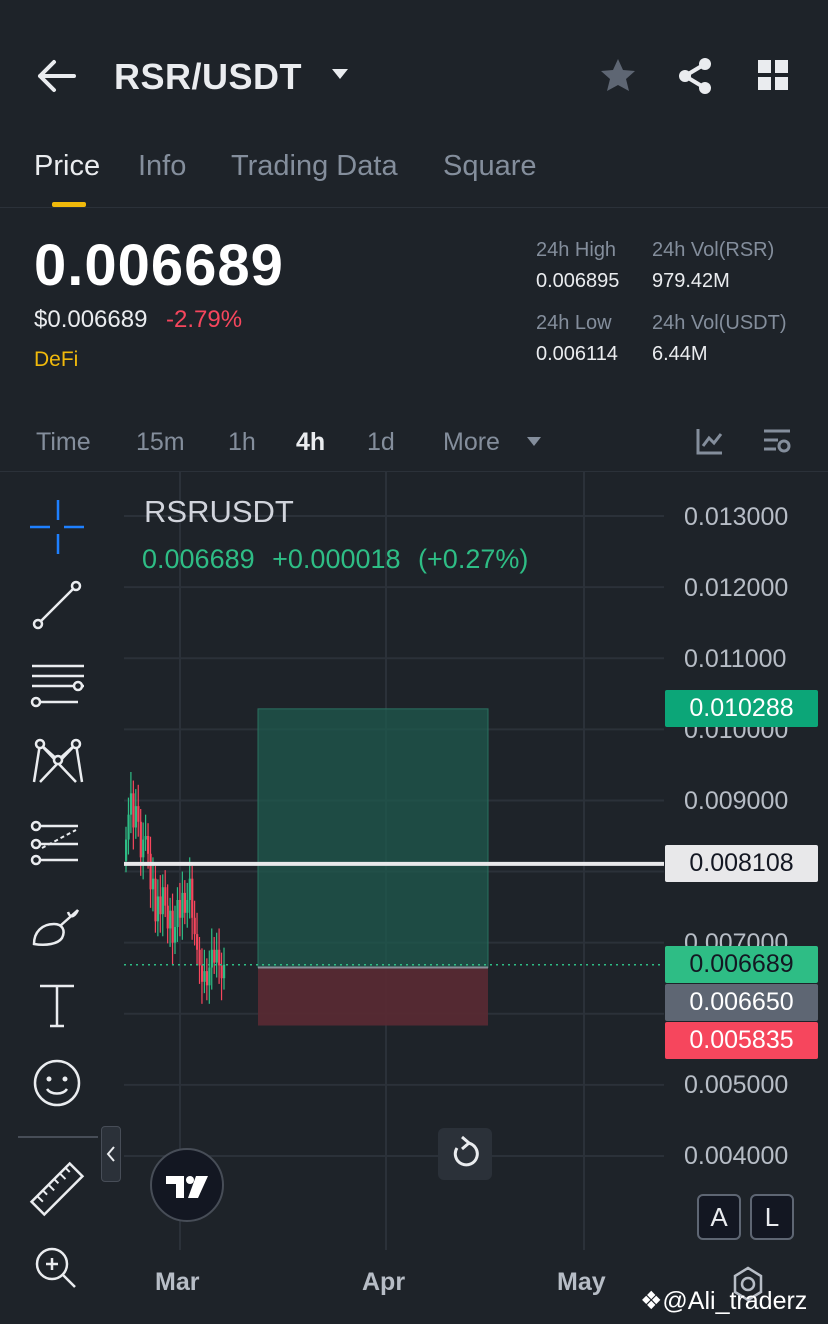 Image resolution: width=828 pixels, height=1324 pixels. Describe the element at coordinates (581, 1282) in the screenshot. I see `x-tick: May` at that location.